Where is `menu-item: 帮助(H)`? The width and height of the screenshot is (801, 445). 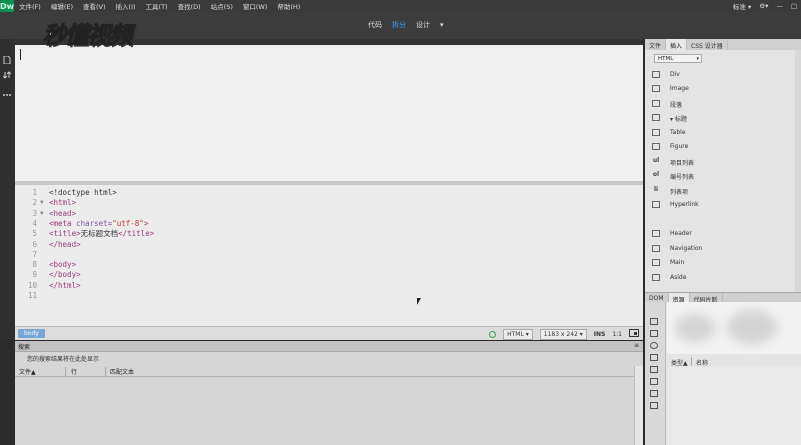 menu-item: 帮助(H) is located at coordinates (288, 6).